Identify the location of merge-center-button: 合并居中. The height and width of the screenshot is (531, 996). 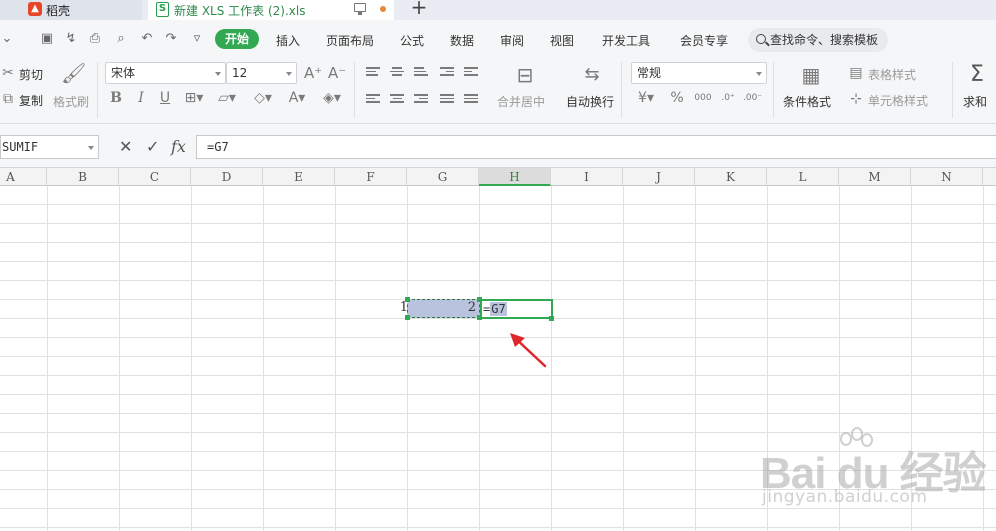
(521, 101).